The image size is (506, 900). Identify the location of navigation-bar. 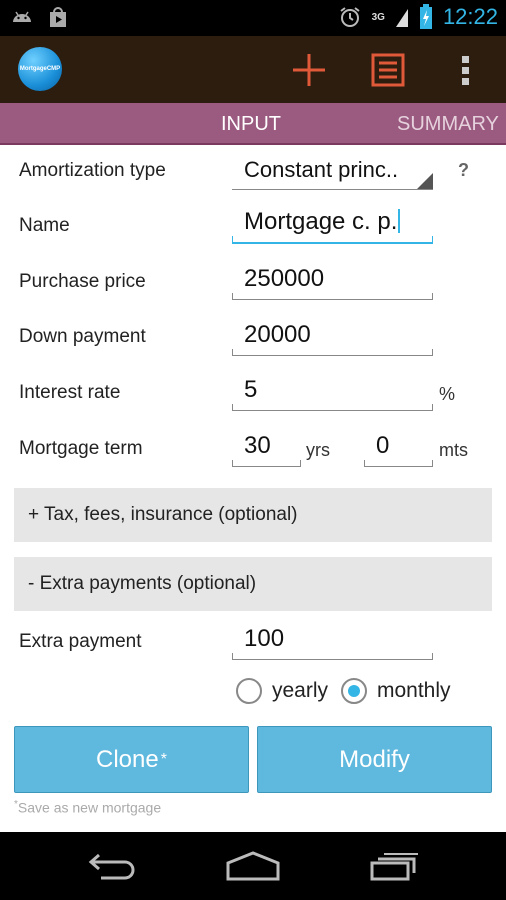
(253, 866).